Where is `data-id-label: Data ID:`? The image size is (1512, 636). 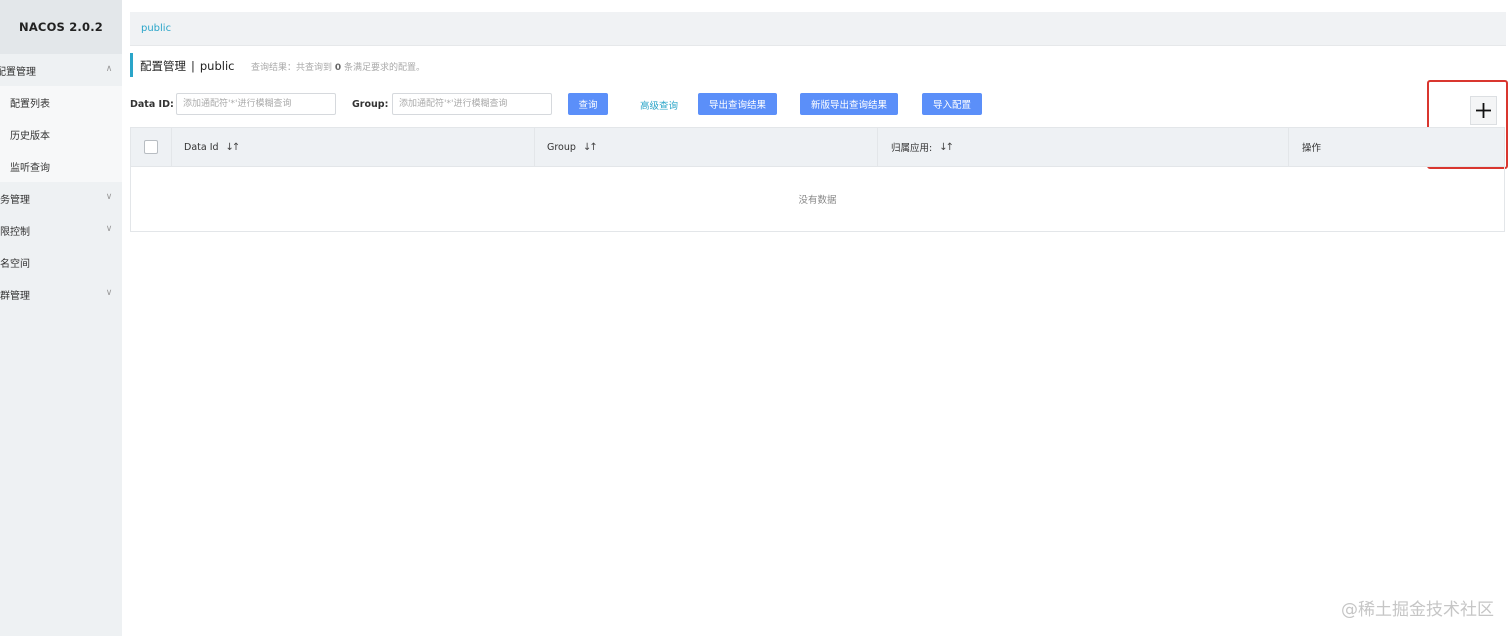 data-id-label: Data ID: is located at coordinates (152, 104).